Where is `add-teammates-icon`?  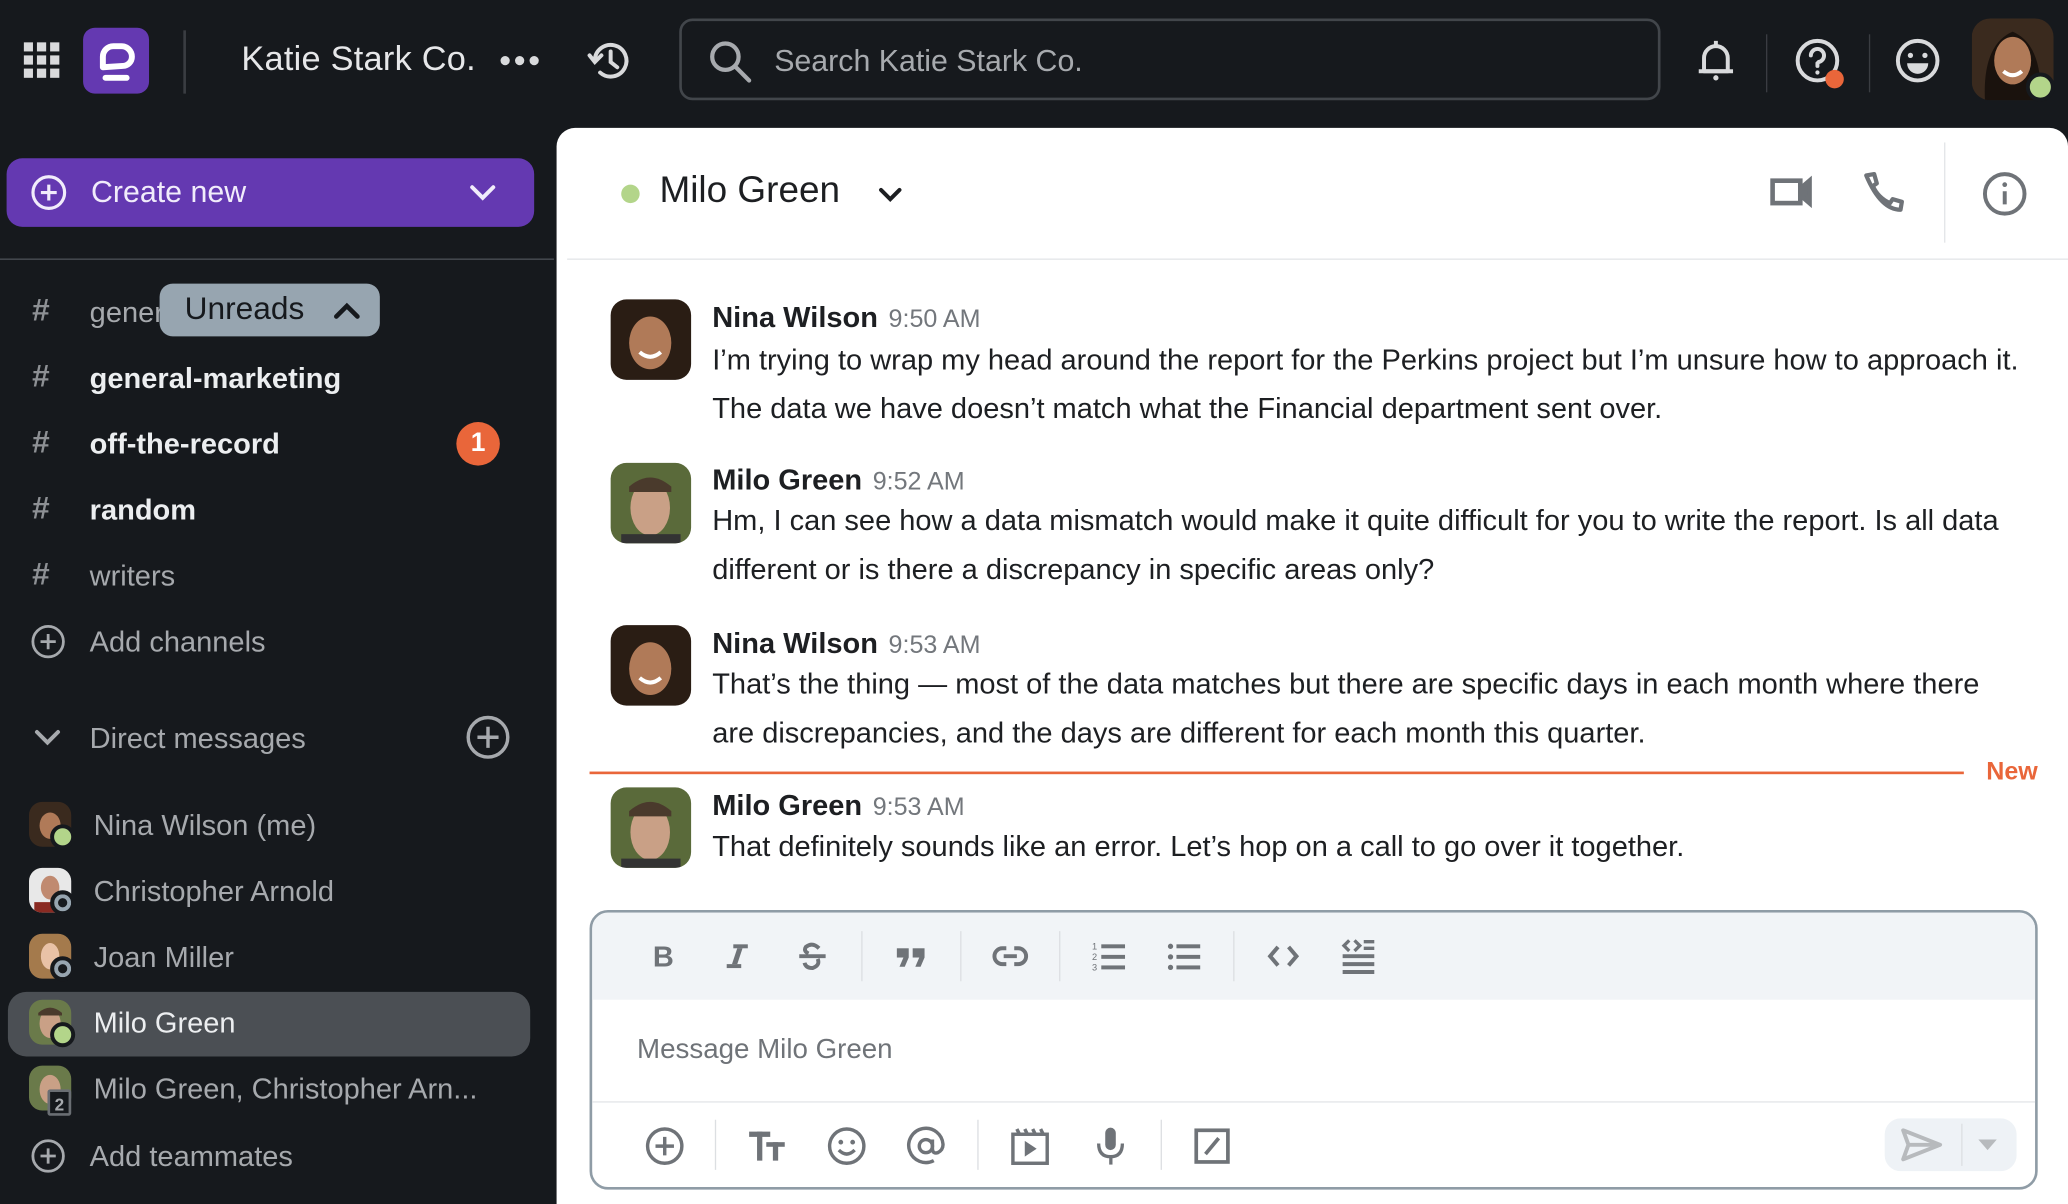
add-teammates-icon is located at coordinates (48, 1156).